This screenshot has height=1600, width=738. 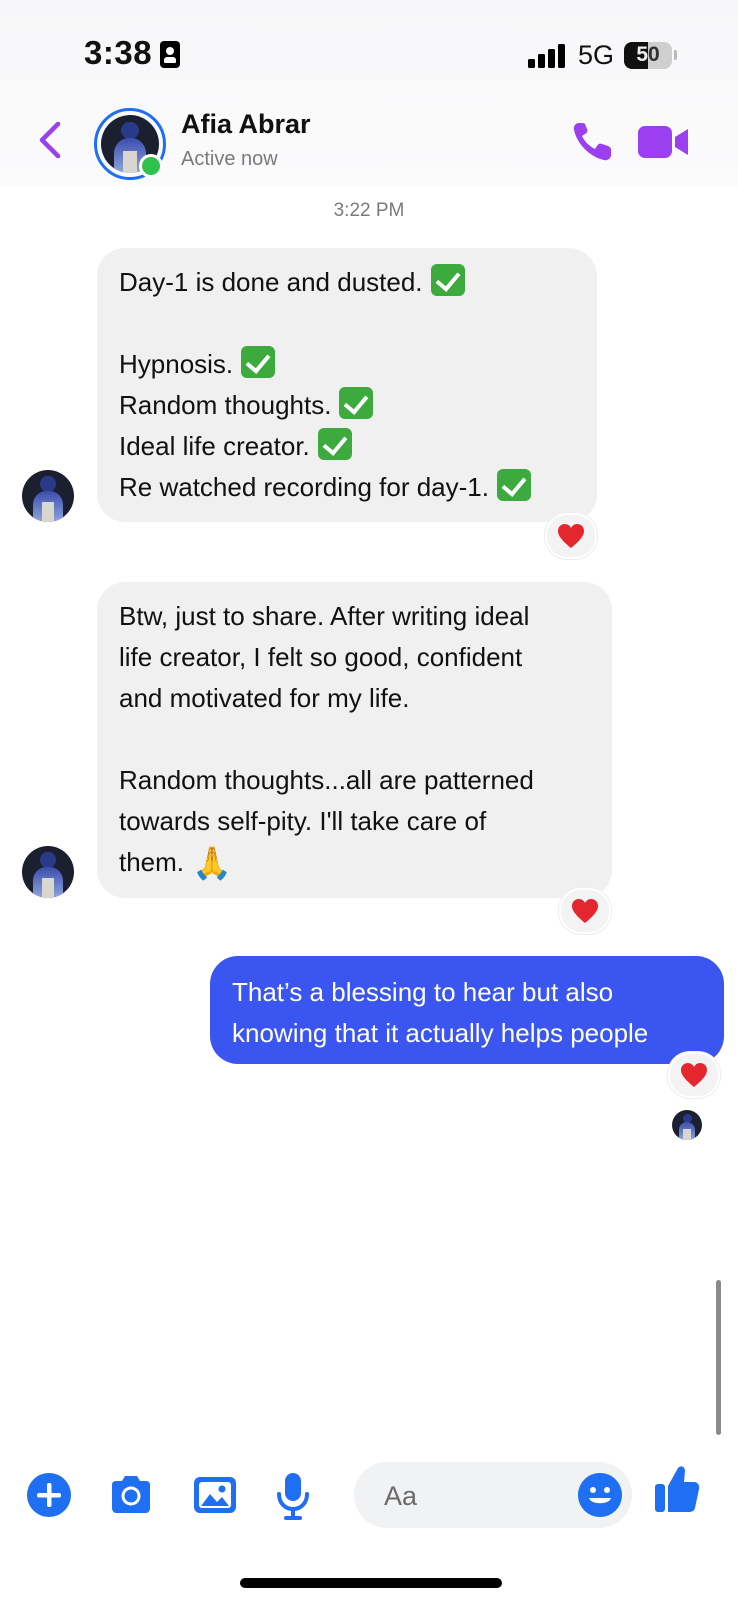 I want to click on battery-icon: 50, so click(x=648, y=55).